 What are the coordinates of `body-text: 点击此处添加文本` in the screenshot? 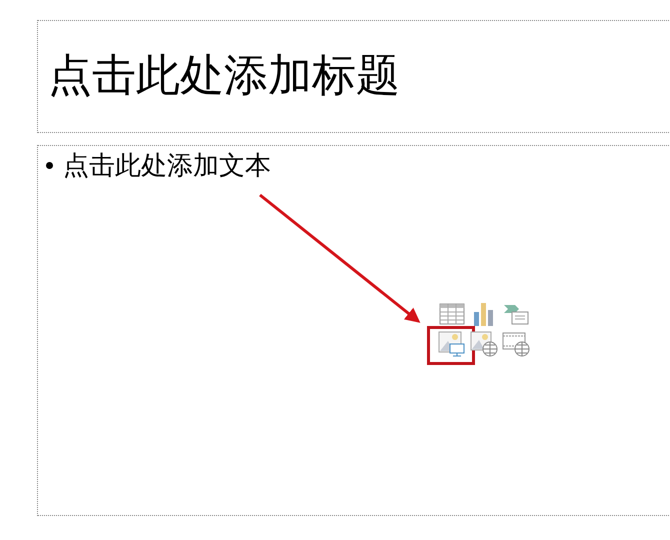 It's located at (167, 166).